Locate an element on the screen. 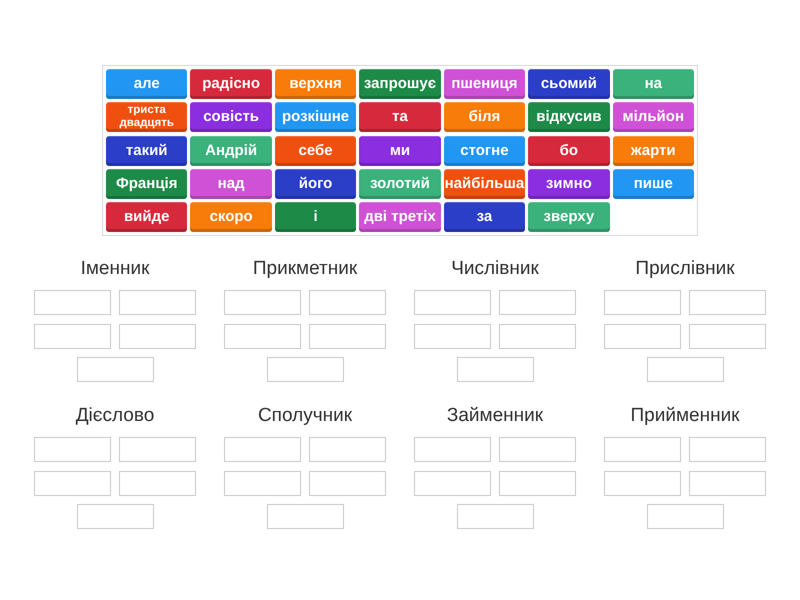 Image resolution: width=800 pixels, height=600 pixels. word-tile: жарти is located at coordinates (653, 151).